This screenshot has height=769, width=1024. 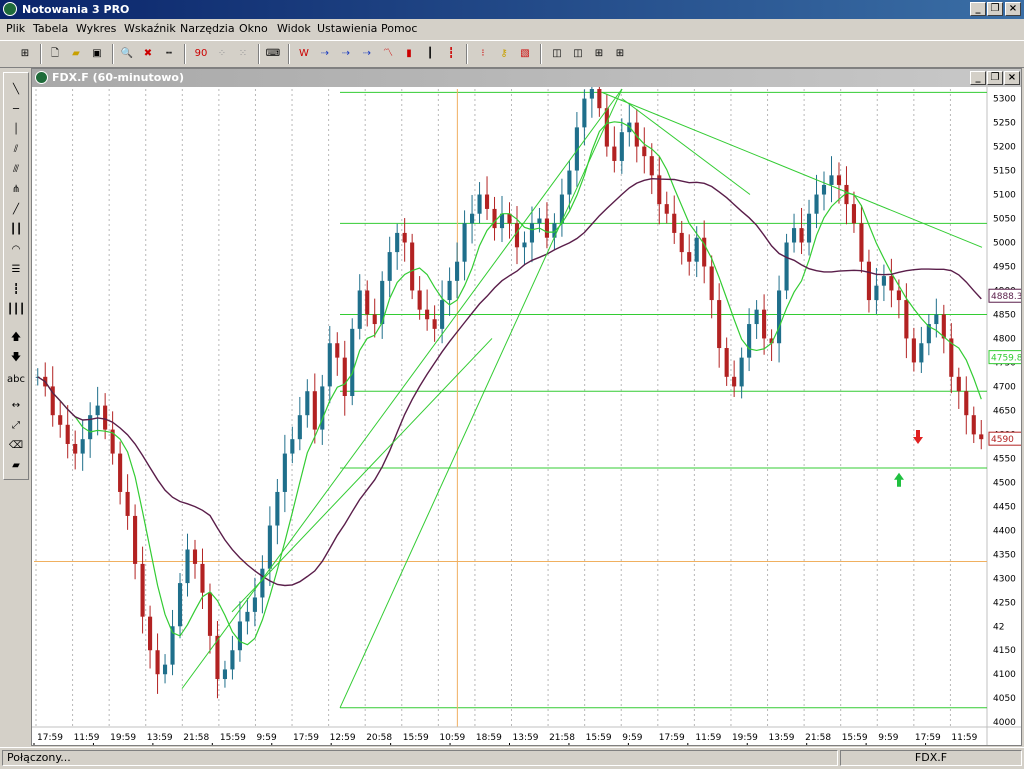 What do you see at coordinates (304, 54) in the screenshot?
I see `indicator-w-icon: W` at bounding box center [304, 54].